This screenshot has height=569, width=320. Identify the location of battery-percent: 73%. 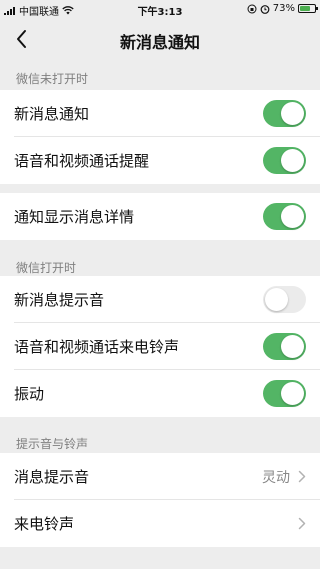
(283, 8).